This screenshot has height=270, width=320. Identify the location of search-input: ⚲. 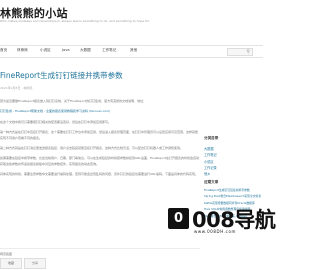
(240, 52).